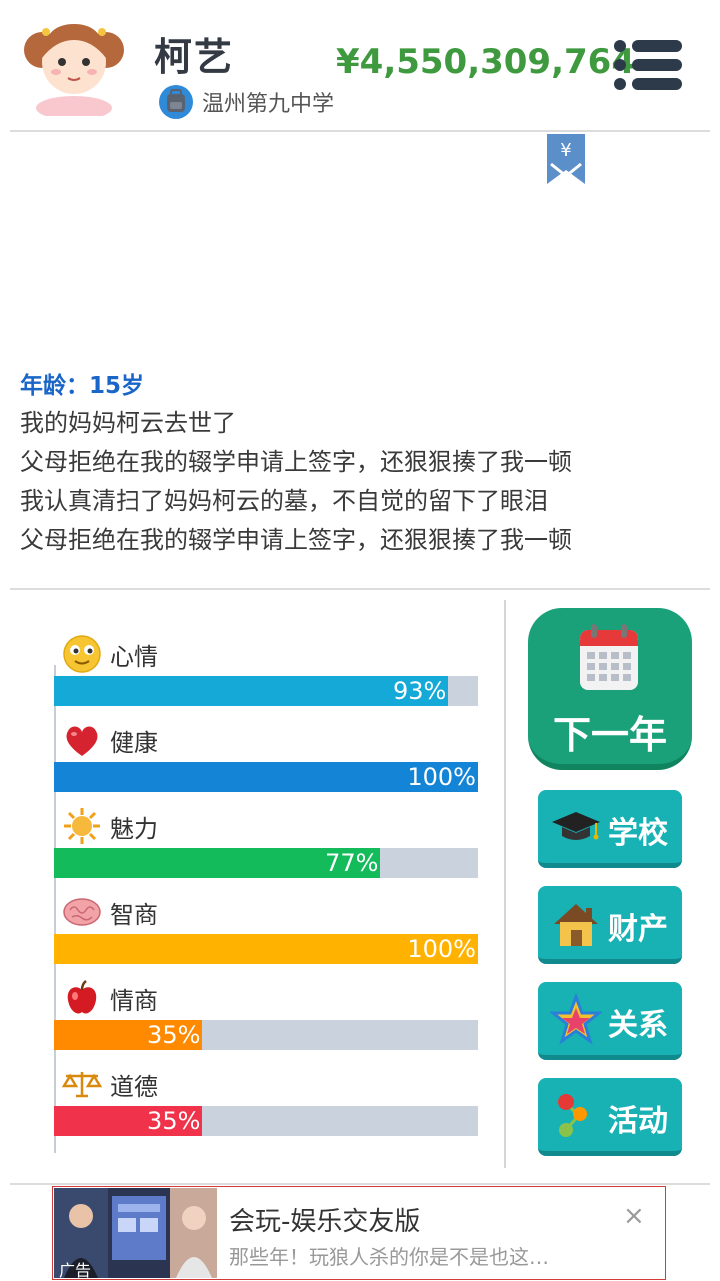 This screenshot has width=720, height=1281. Describe the element at coordinates (134, 656) in the screenshot. I see `stat-label: 心情` at that location.